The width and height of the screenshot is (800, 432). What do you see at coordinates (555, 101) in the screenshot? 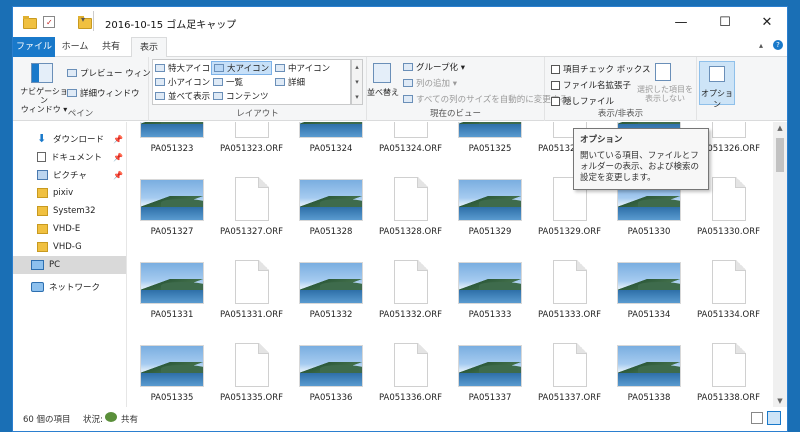
I see `hidden-items-checkbox` at bounding box center [555, 101].